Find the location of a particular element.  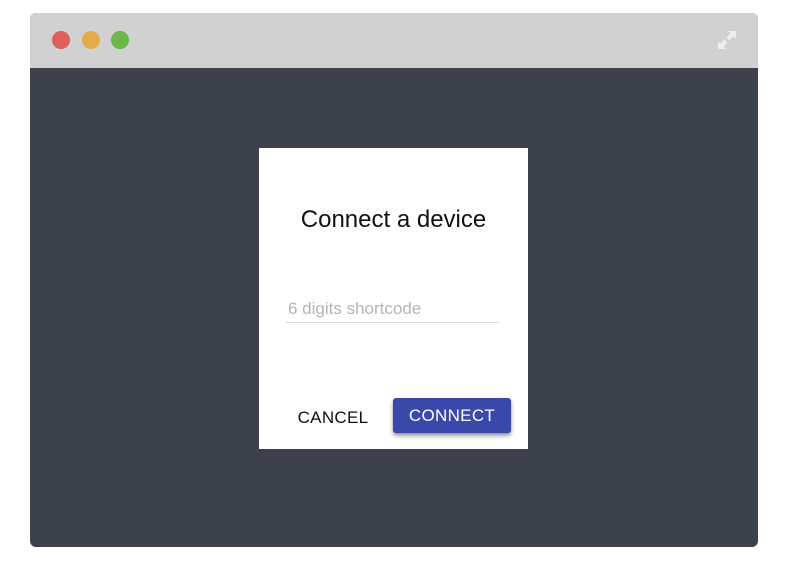

window-titlebar is located at coordinates (394, 40).